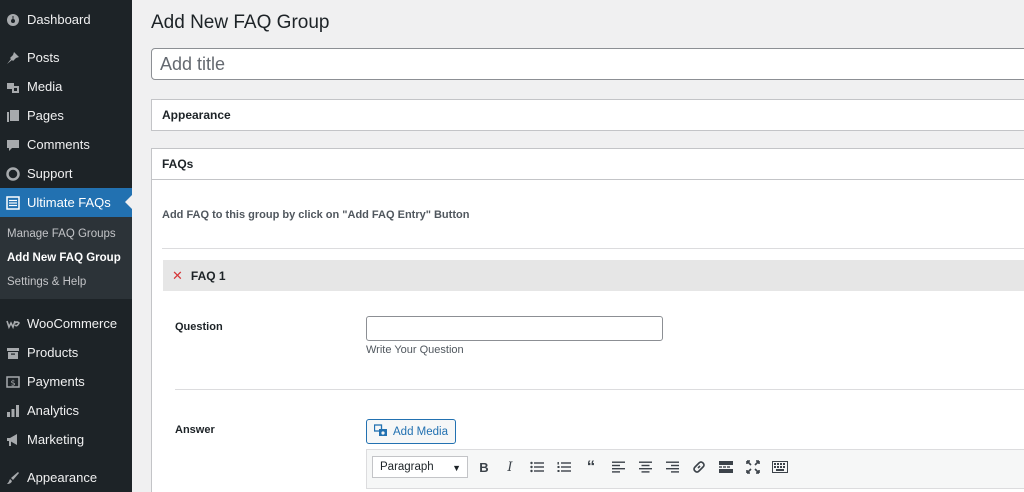 The image size is (1024, 492). I want to click on submenu-add-new-faq-group: Add New FAQ Group, so click(64, 258).